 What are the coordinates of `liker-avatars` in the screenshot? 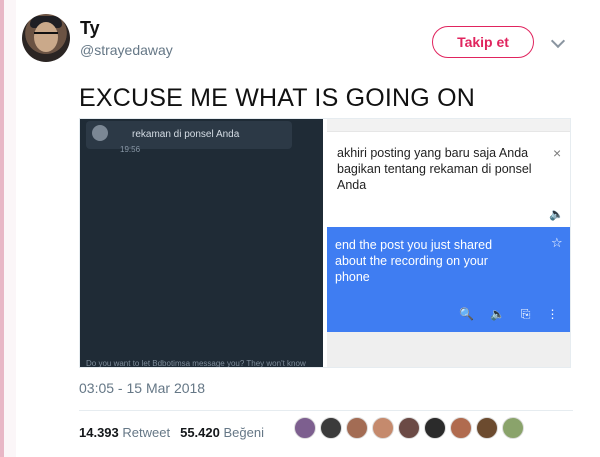 It's located at (409, 428).